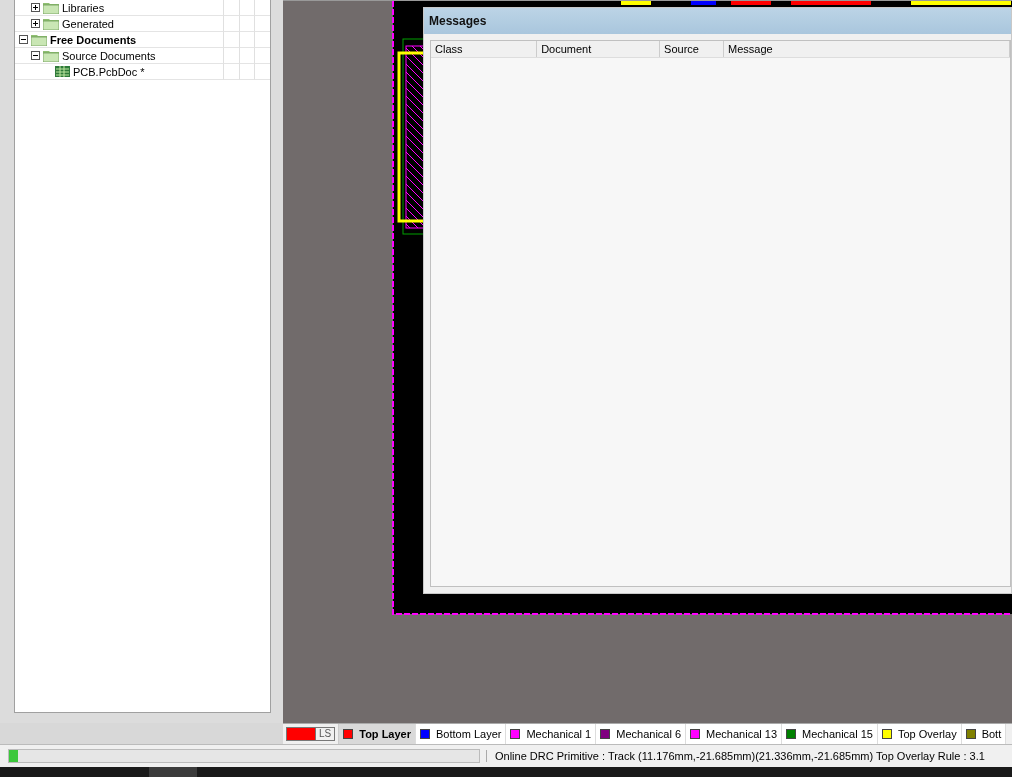 The height and width of the screenshot is (777, 1012). What do you see at coordinates (301, 734) in the screenshot?
I see `current-layer-swatch` at bounding box center [301, 734].